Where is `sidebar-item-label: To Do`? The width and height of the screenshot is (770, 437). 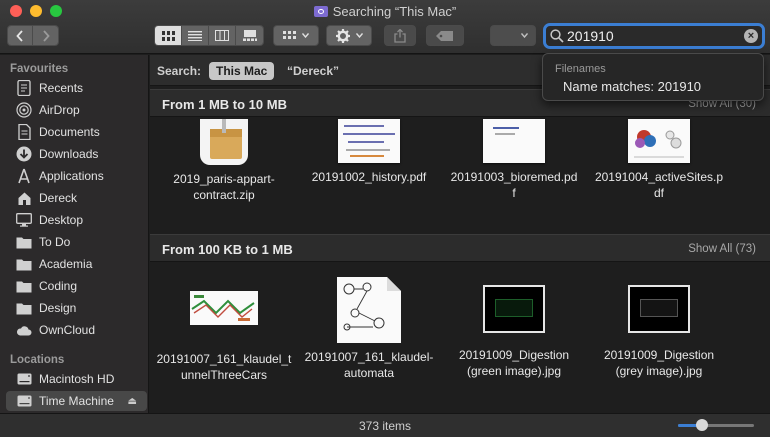
sidebar-item-label: To Do is located at coordinates (55, 242).